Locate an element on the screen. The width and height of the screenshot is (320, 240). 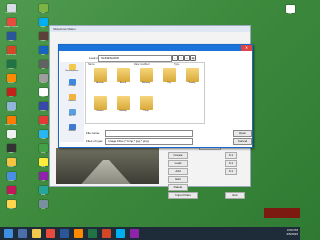
desktop-icon: Game is located at coordinates (43, 39).